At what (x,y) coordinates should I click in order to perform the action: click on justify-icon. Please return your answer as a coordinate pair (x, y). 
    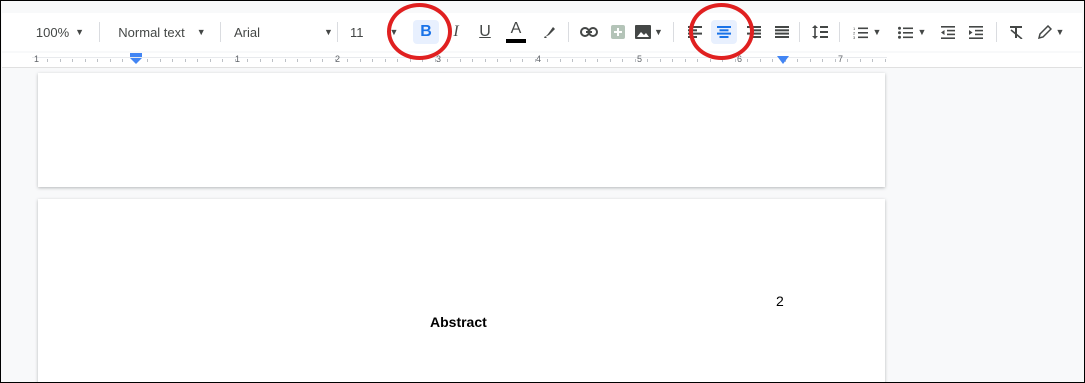
    Looking at the image, I should click on (782, 32).